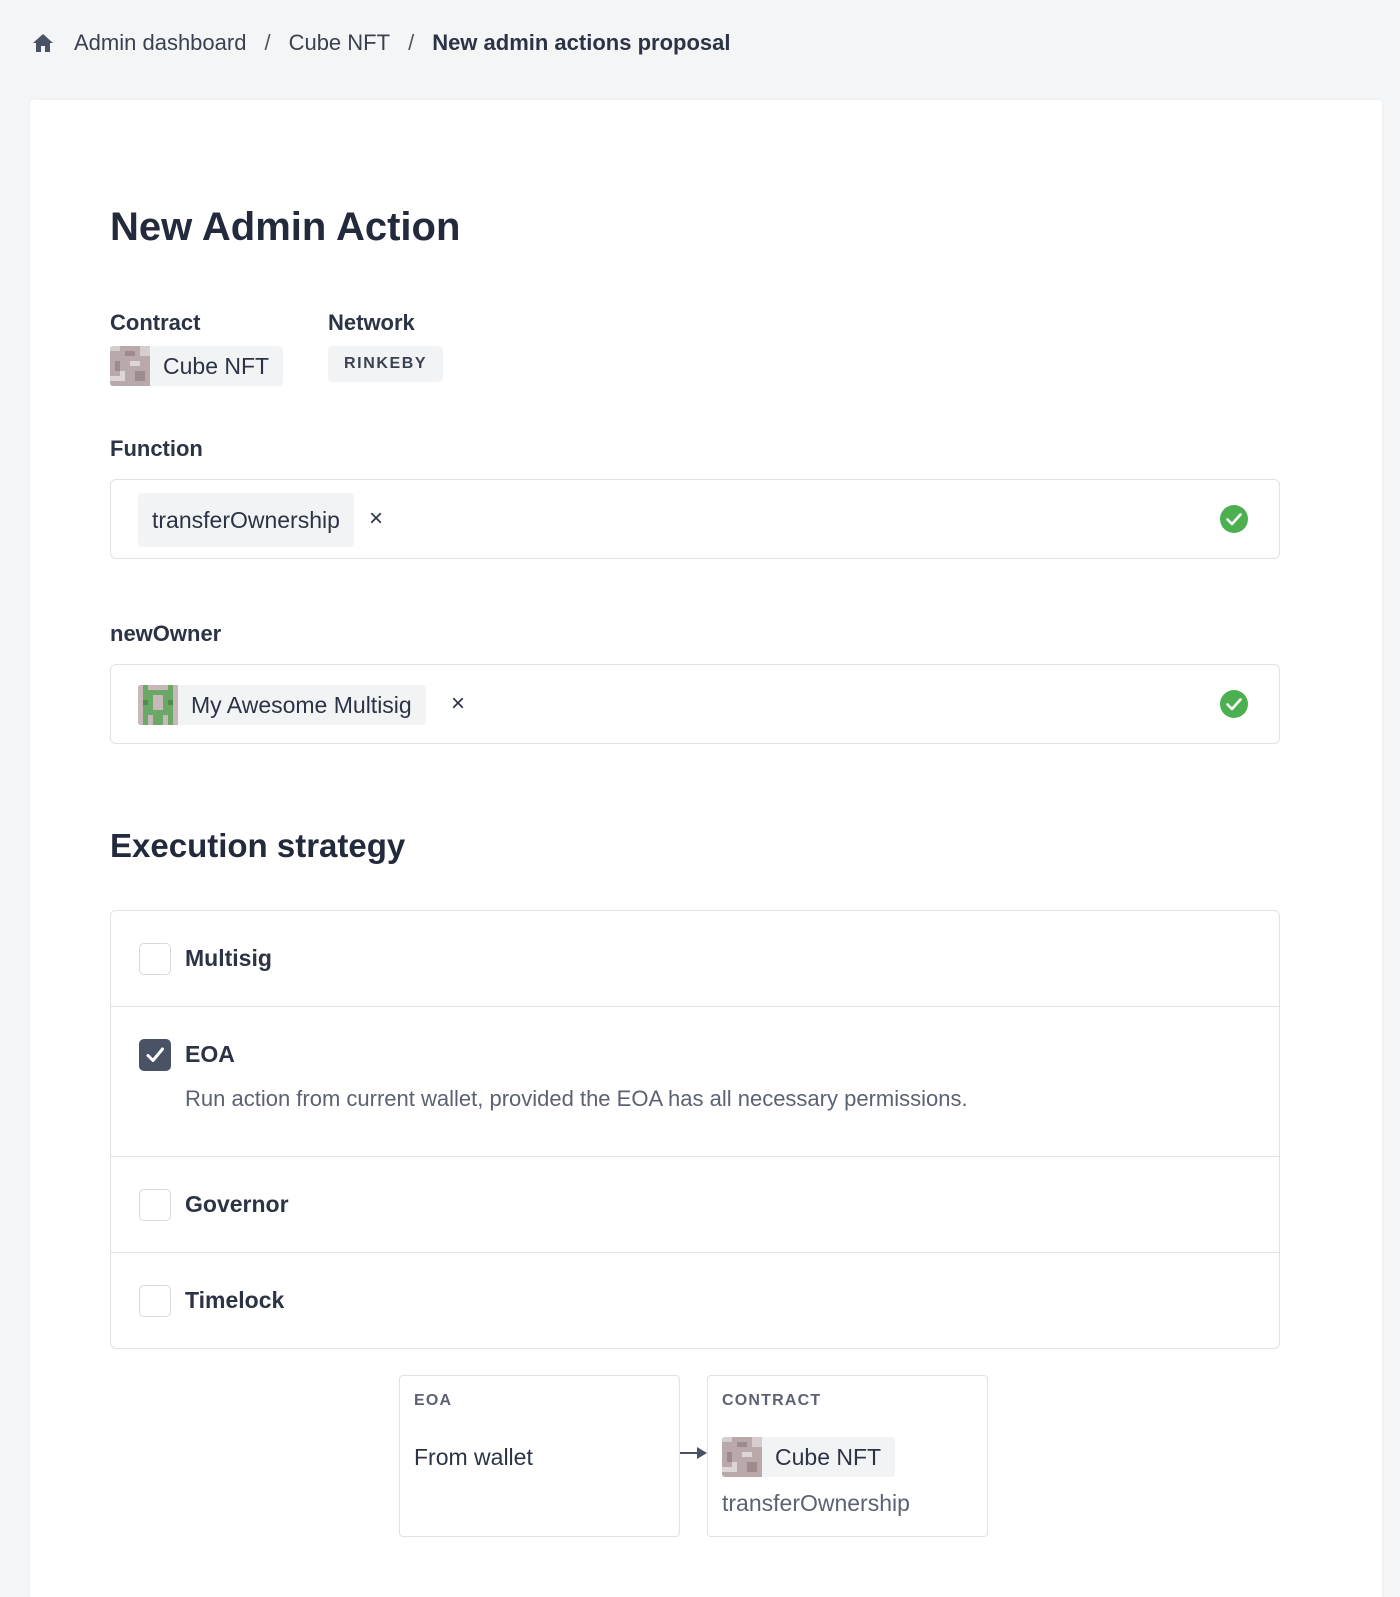 The width and height of the screenshot is (1400, 1597). What do you see at coordinates (695, 1204) in the screenshot?
I see `strategy-governor: Governor` at bounding box center [695, 1204].